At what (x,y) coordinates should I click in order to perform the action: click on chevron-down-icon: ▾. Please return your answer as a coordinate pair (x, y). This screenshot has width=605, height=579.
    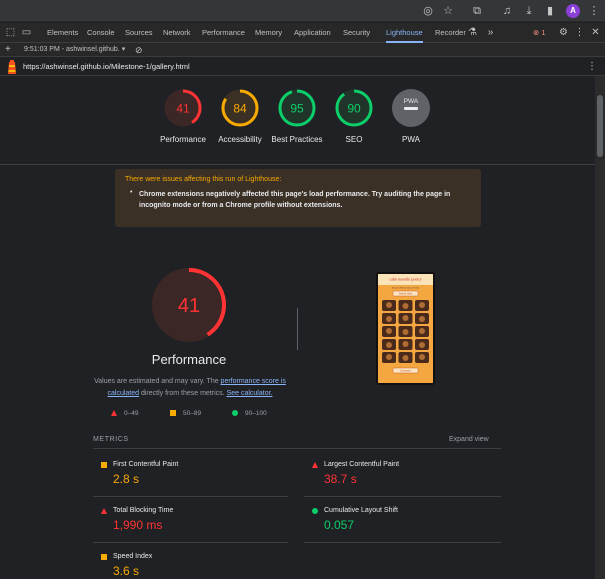
    Looking at the image, I should click on (123, 49).